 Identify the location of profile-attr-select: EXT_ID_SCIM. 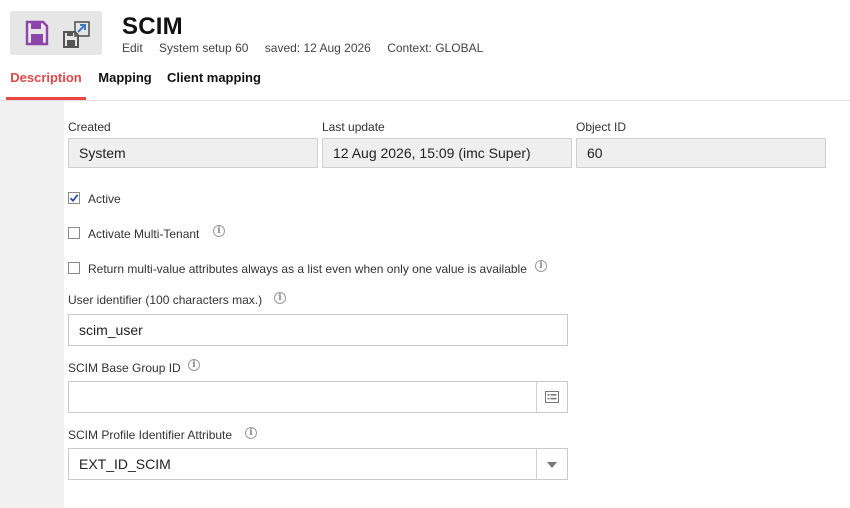
(318, 464).